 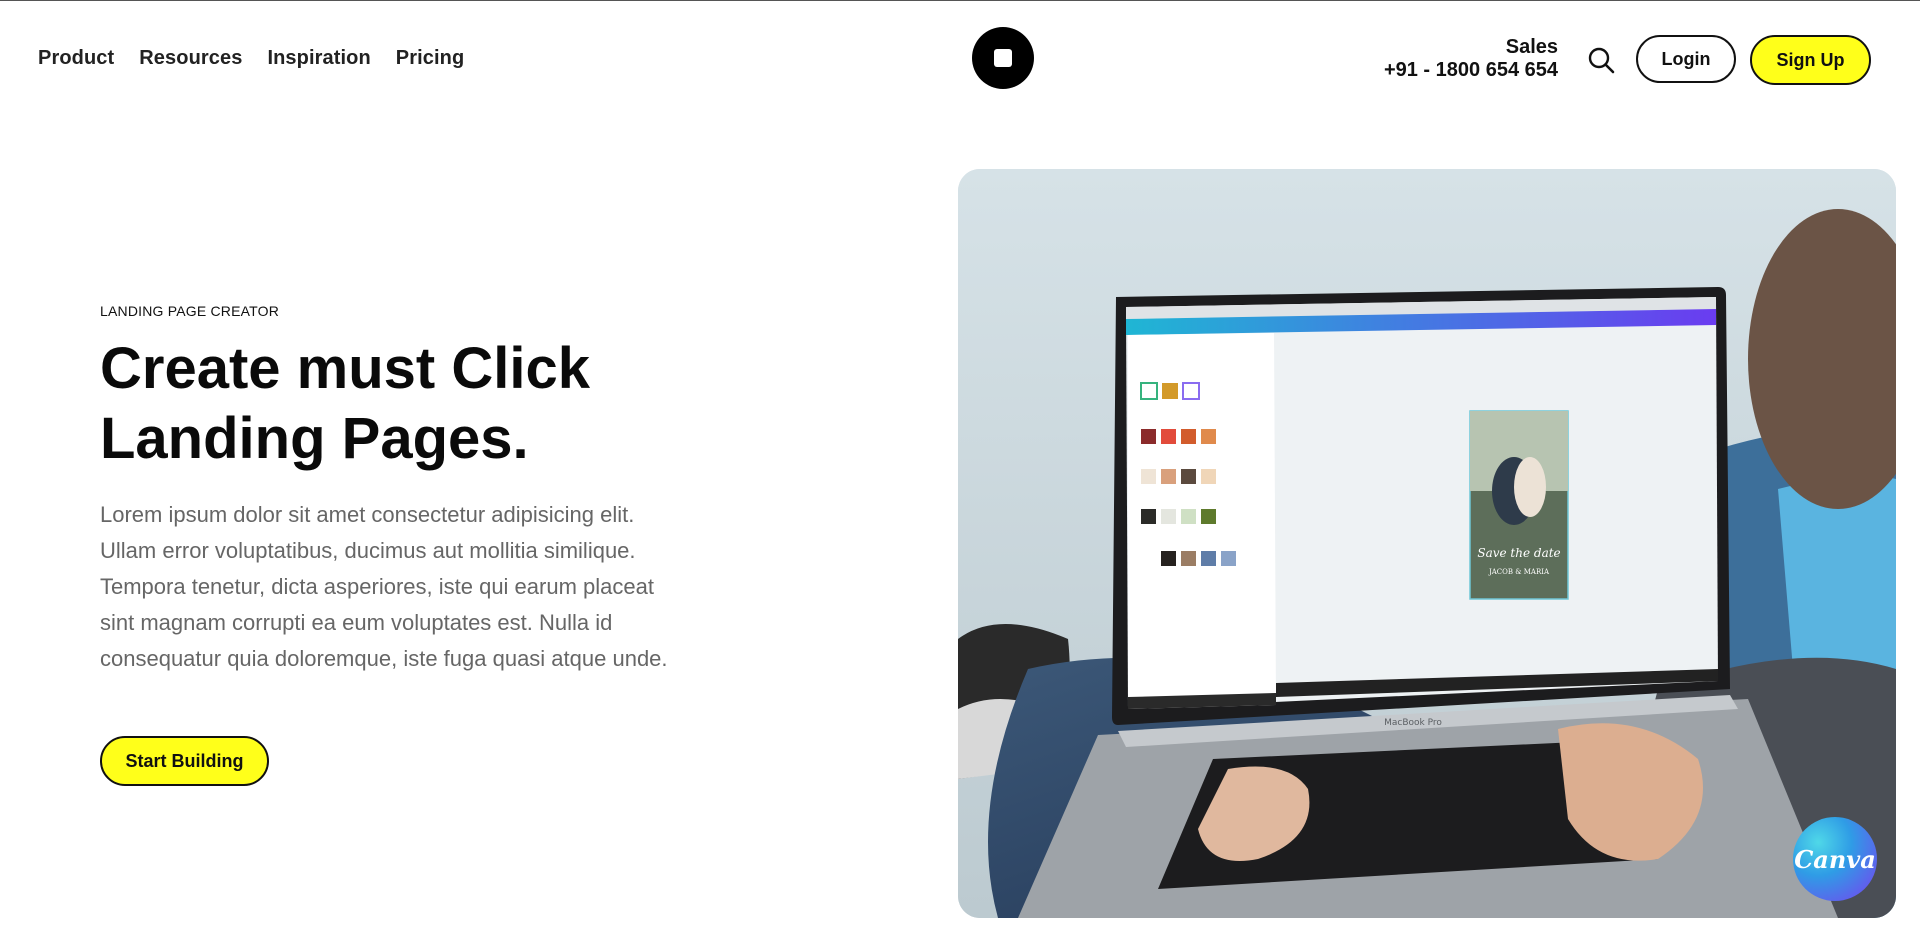 What do you see at coordinates (184, 761) in the screenshot?
I see `start-building-button: Start Building` at bounding box center [184, 761].